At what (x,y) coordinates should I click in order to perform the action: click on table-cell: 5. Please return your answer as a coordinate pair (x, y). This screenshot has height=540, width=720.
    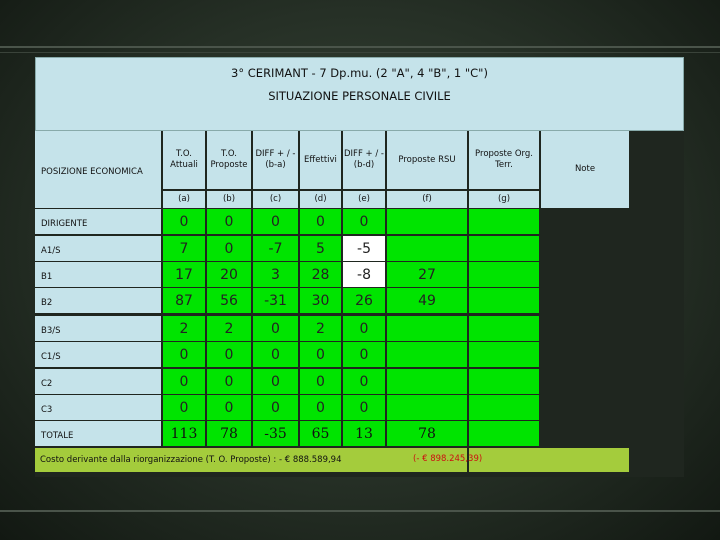
    Looking at the image, I should click on (320, 248).